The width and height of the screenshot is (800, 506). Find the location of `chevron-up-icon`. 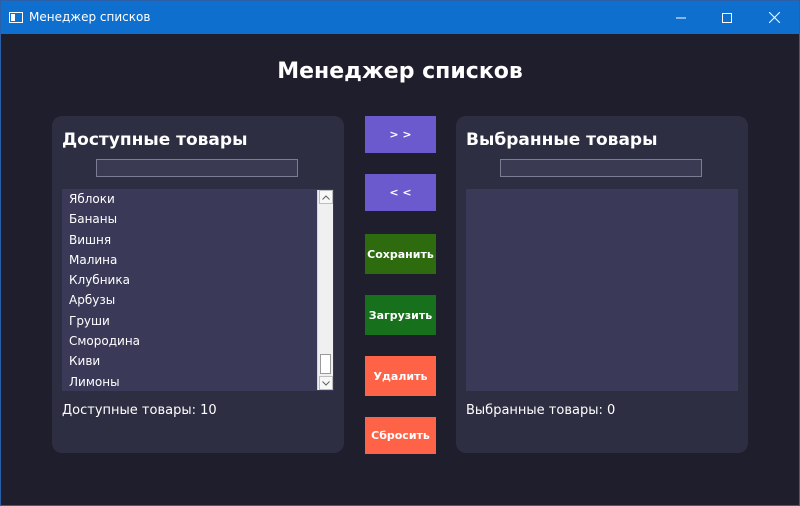

chevron-up-icon is located at coordinates (326, 197).